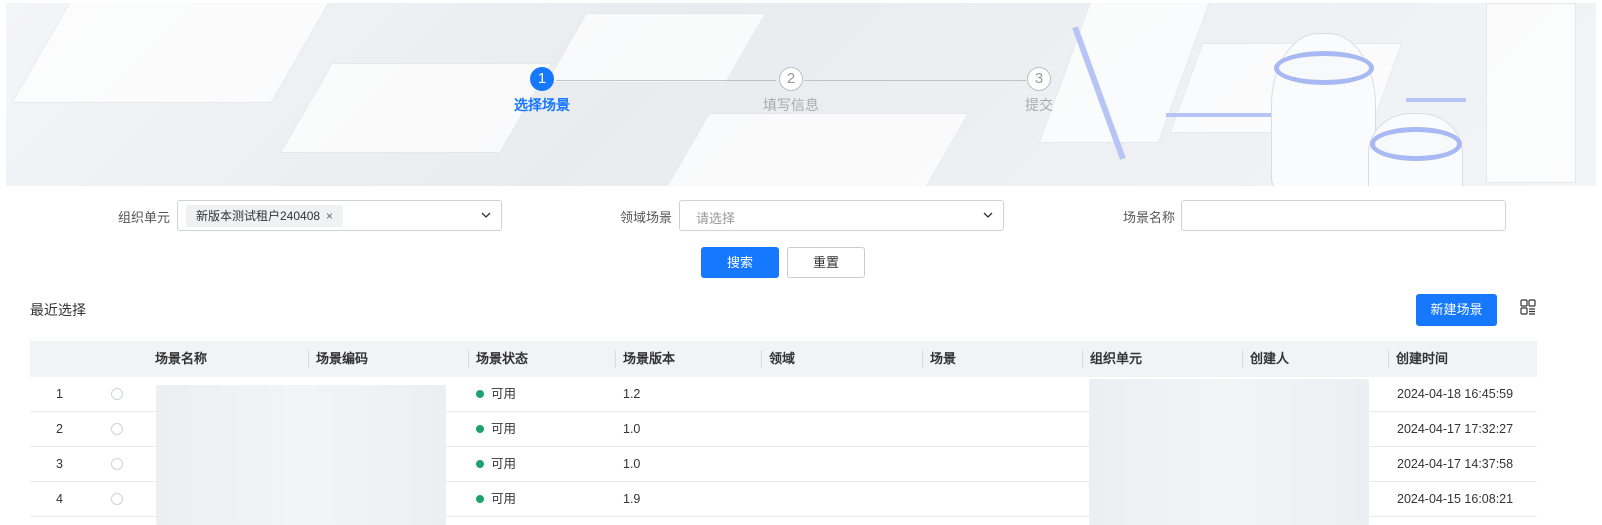 This screenshot has height=525, width=1602. I want to click on column-header: 场景名称, so click(181, 358).